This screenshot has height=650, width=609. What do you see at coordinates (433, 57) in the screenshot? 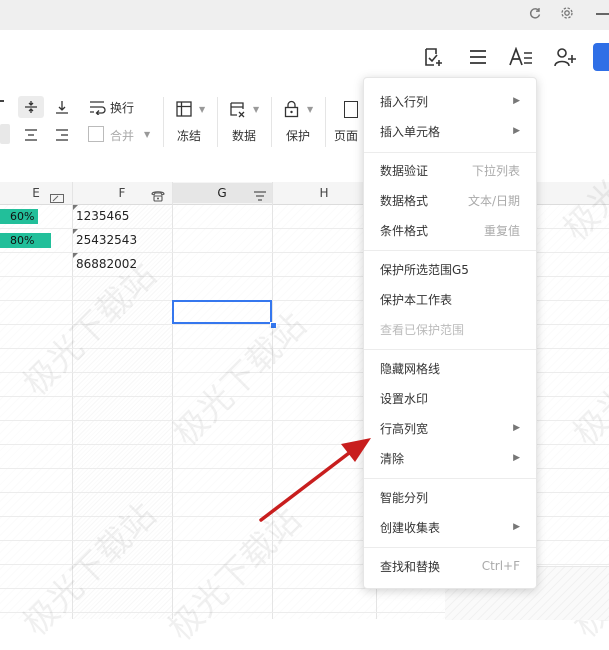
I see `add-comment-icon` at bounding box center [433, 57].